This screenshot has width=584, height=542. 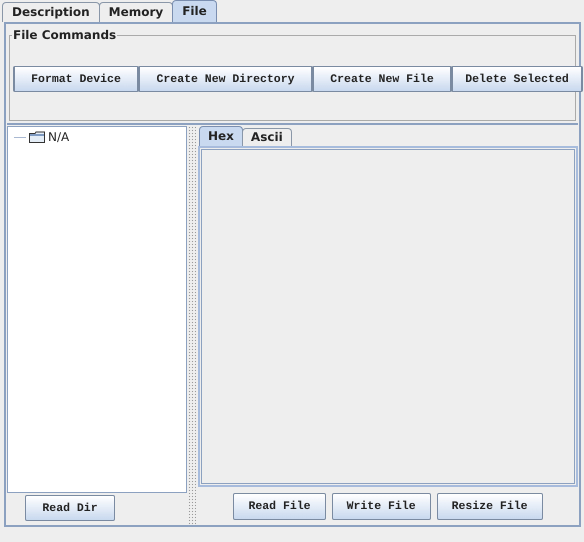 What do you see at coordinates (51, 12) in the screenshot?
I see `tab: Description` at bounding box center [51, 12].